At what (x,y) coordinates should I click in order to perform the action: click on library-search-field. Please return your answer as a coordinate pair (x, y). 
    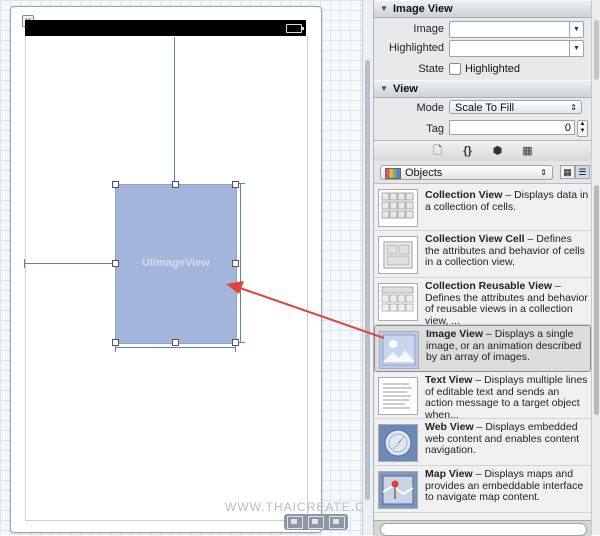
    Looking at the image, I should click on (483, 529).